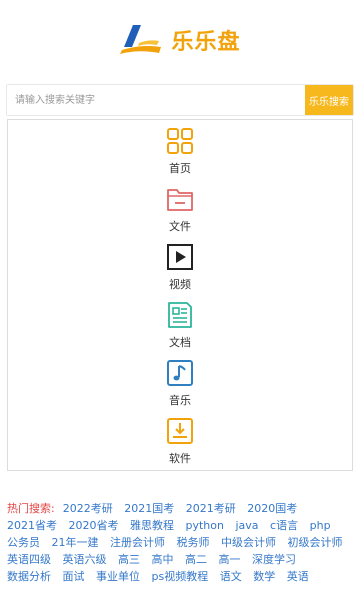 Image resolution: width=360 pixels, height=600 pixels. I want to click on search-bar: 乐乐搜索, so click(180, 100).